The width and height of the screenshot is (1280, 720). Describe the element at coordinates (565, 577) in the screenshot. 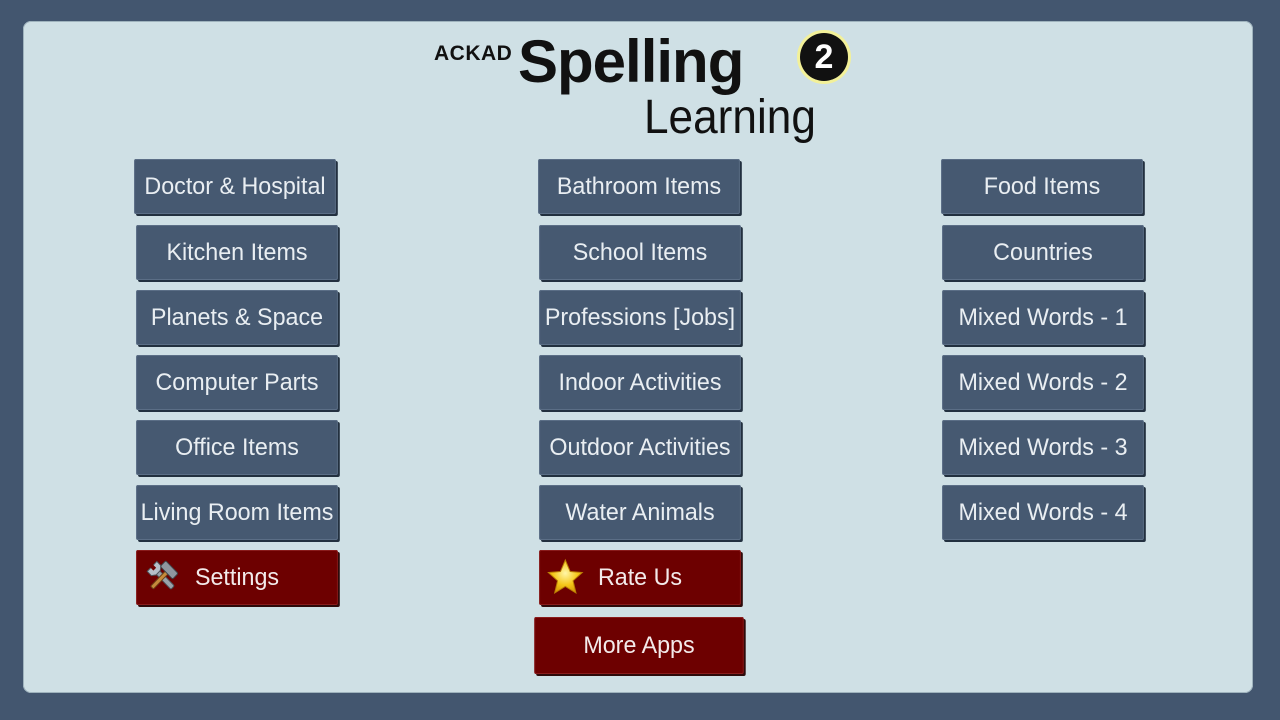

I see `star-icon` at that location.